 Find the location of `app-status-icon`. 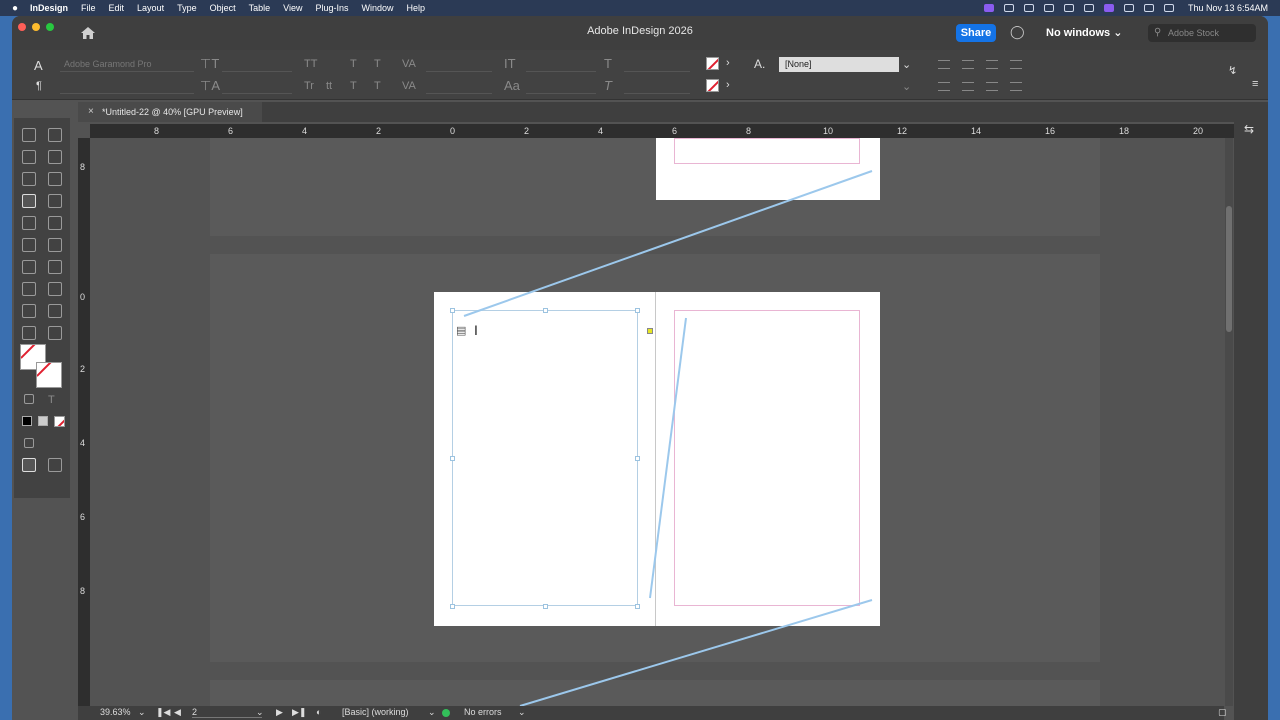

app-status-icon is located at coordinates (1008, 8).